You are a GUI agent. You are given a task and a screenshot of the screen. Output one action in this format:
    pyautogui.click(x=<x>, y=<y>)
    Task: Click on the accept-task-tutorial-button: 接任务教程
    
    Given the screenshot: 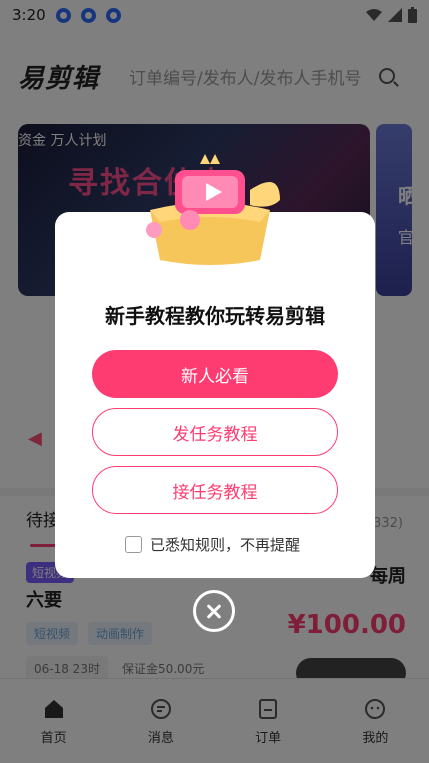 What is the action you would take?
    pyautogui.click(x=215, y=490)
    